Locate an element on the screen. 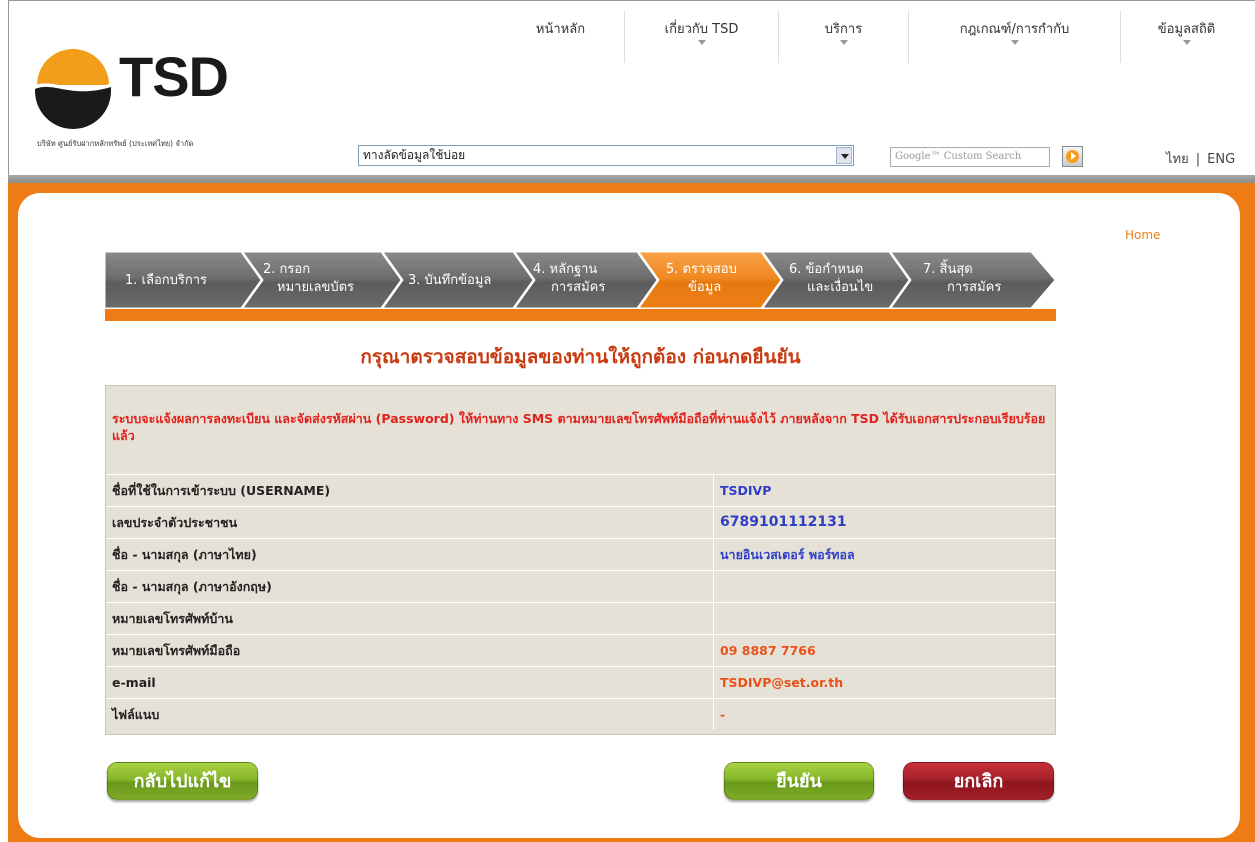 The width and height of the screenshot is (1255, 842). step-5-label: 5. ตรวจสอบ is located at coordinates (701, 269).